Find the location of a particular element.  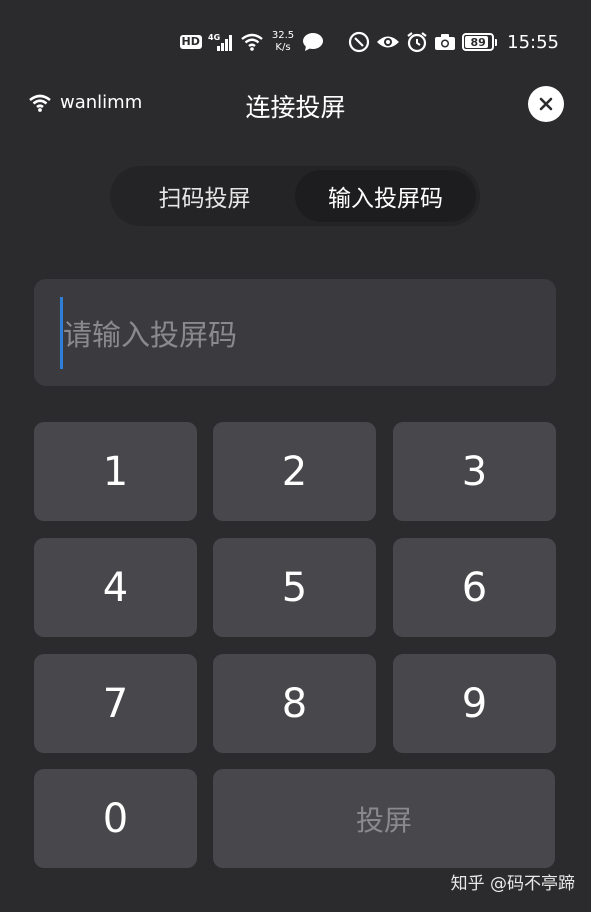

close-button is located at coordinates (546, 104).